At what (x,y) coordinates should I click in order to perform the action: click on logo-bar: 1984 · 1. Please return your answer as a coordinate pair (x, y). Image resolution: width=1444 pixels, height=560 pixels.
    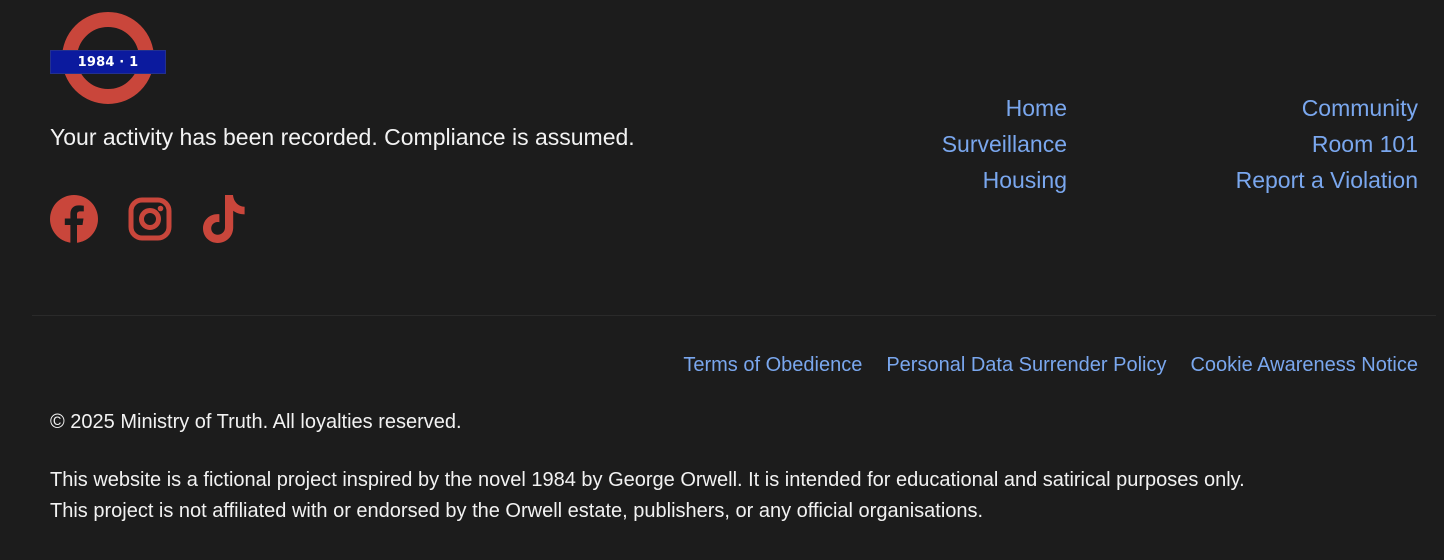
    Looking at the image, I should click on (108, 62).